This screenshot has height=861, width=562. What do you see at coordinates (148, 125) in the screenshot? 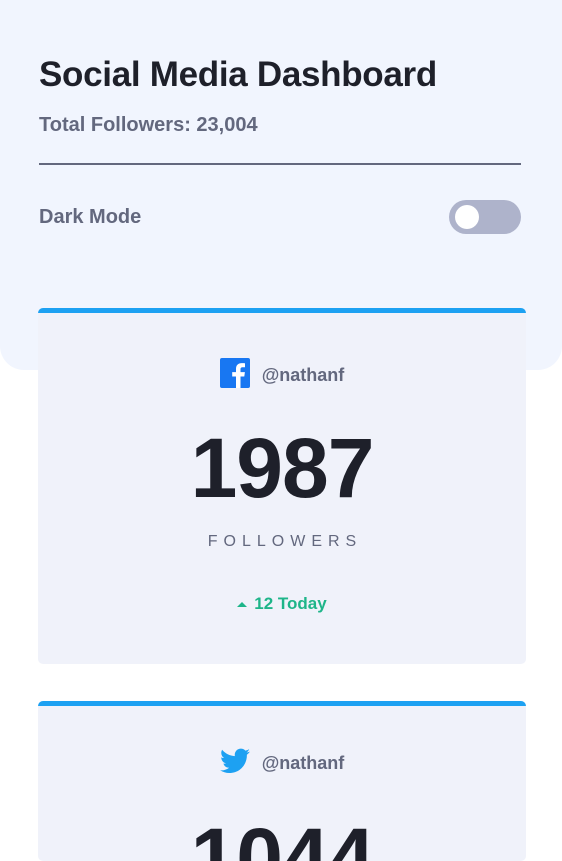
I see `total-followers: Total Followers: 23,004` at bounding box center [148, 125].